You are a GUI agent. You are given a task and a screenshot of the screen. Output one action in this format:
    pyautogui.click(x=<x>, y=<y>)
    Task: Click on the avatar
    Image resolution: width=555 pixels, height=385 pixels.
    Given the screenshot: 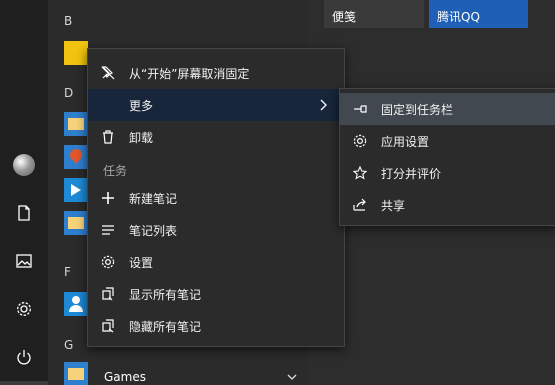 What is the action you would take?
    pyautogui.click(x=24, y=165)
    